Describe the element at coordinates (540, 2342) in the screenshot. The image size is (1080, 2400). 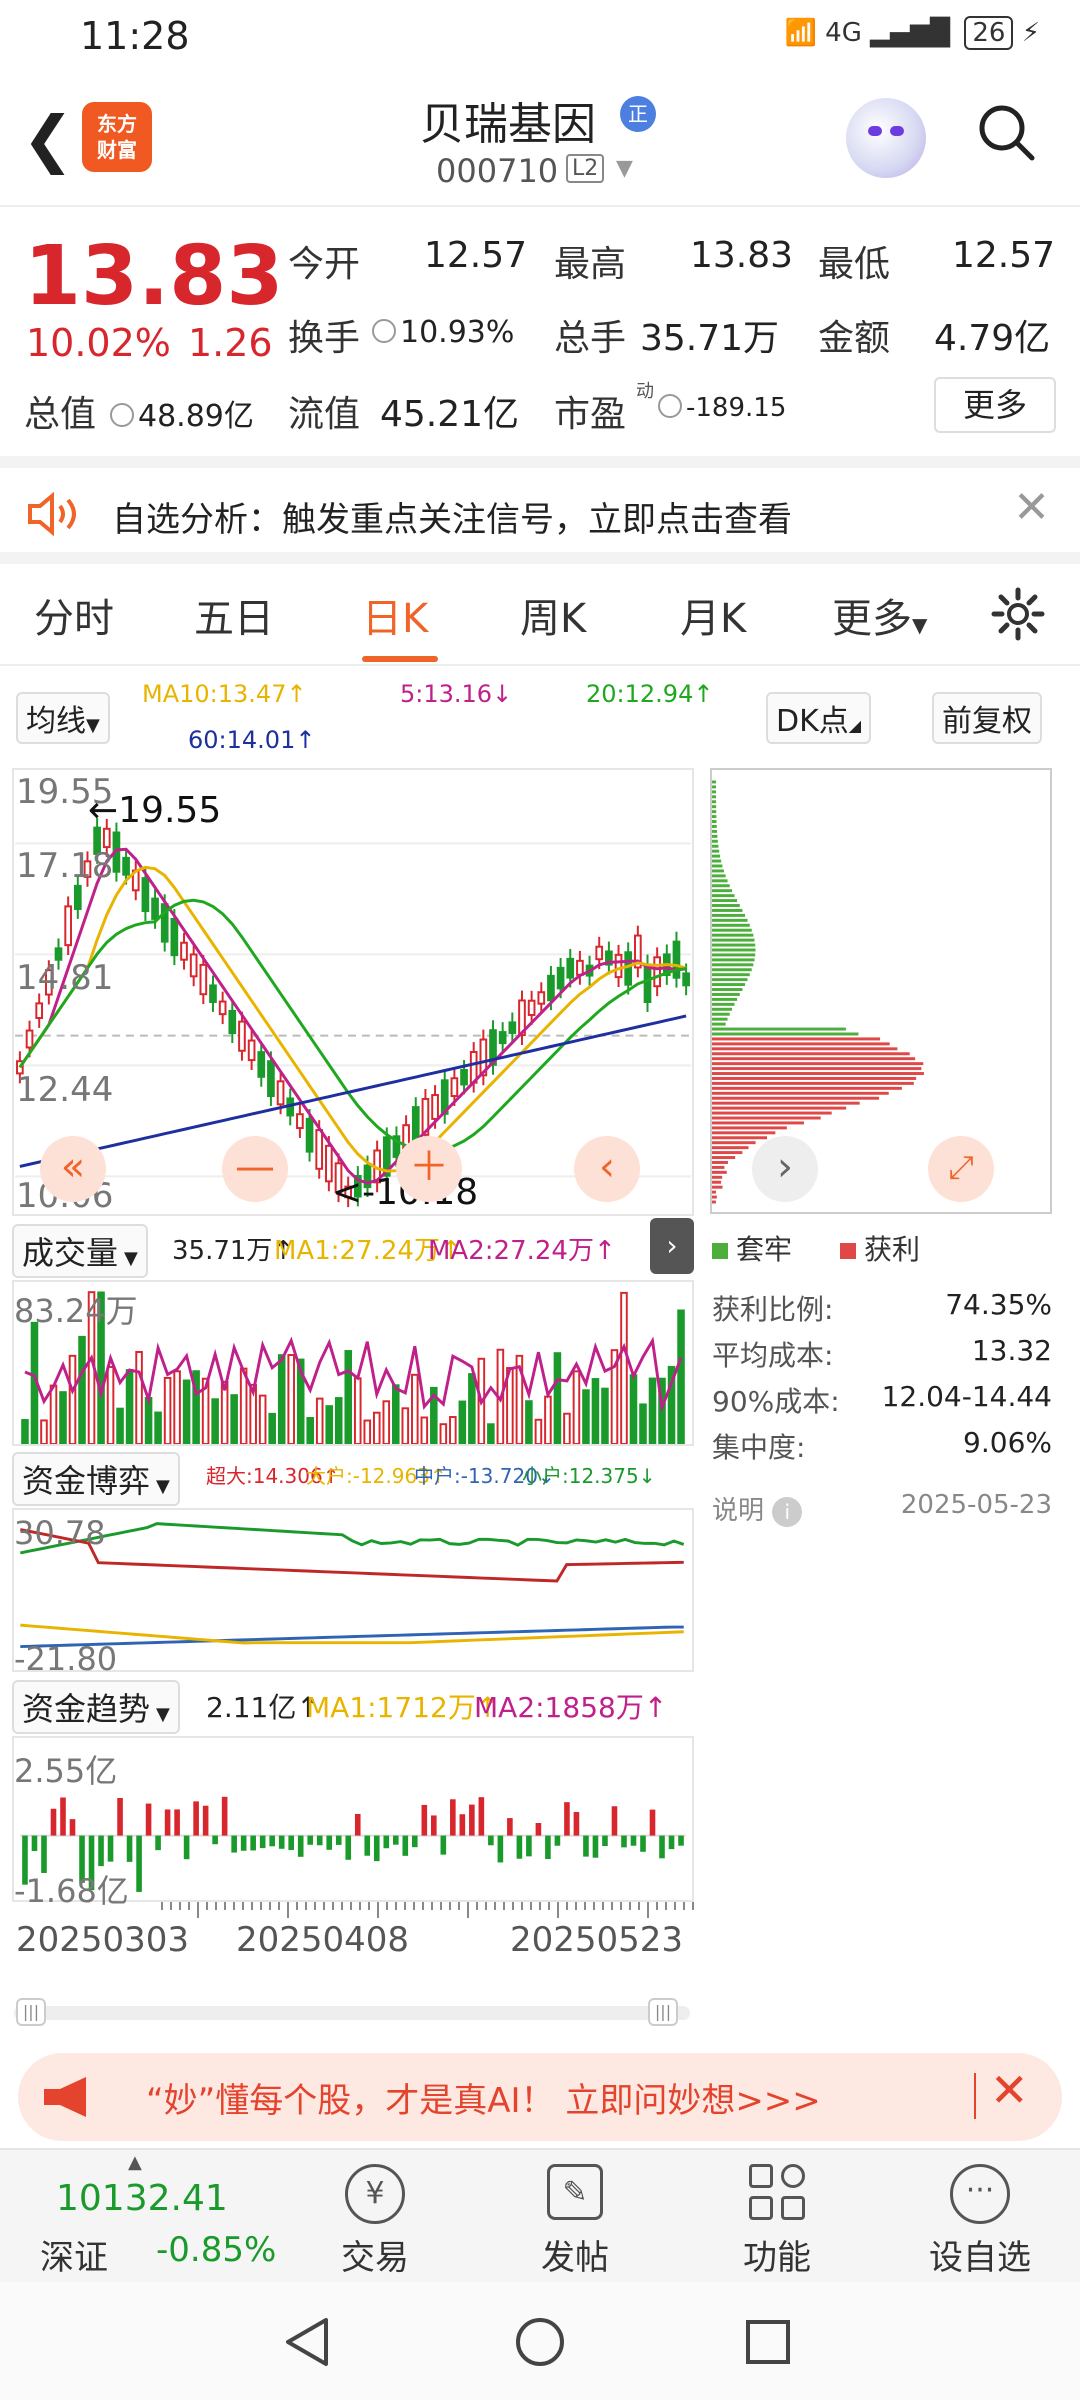
I see `home-circle-icon` at that location.